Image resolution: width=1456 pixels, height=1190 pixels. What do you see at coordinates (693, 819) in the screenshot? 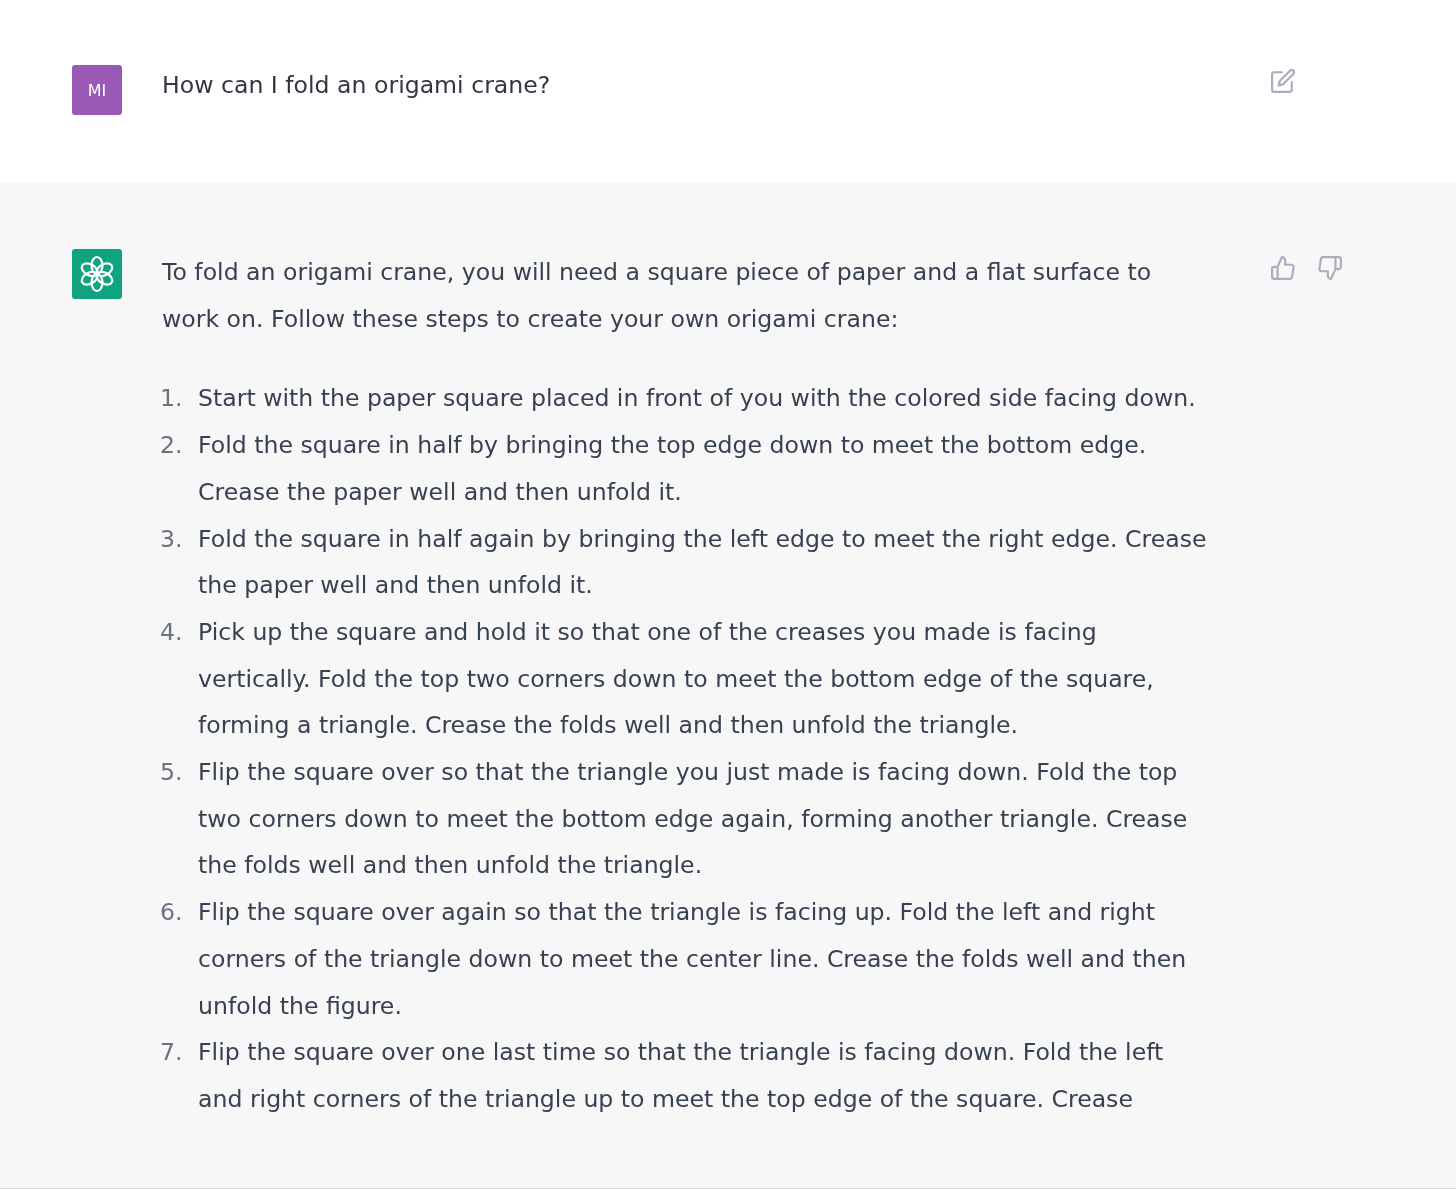
I see `list-item-text: Flip the square over so that the triangle you just made is facing down. Fold the top two corners down to meet the bottom edge again, forming another triangle. Crease the folds well and then unfold the triangle.` at bounding box center [693, 819].